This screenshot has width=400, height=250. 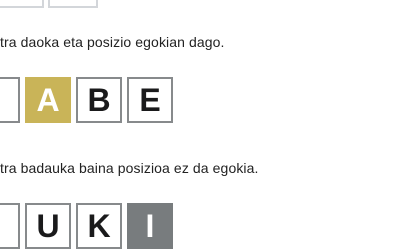 What do you see at coordinates (99, 226) in the screenshot?
I see `letter-tile: K` at bounding box center [99, 226].